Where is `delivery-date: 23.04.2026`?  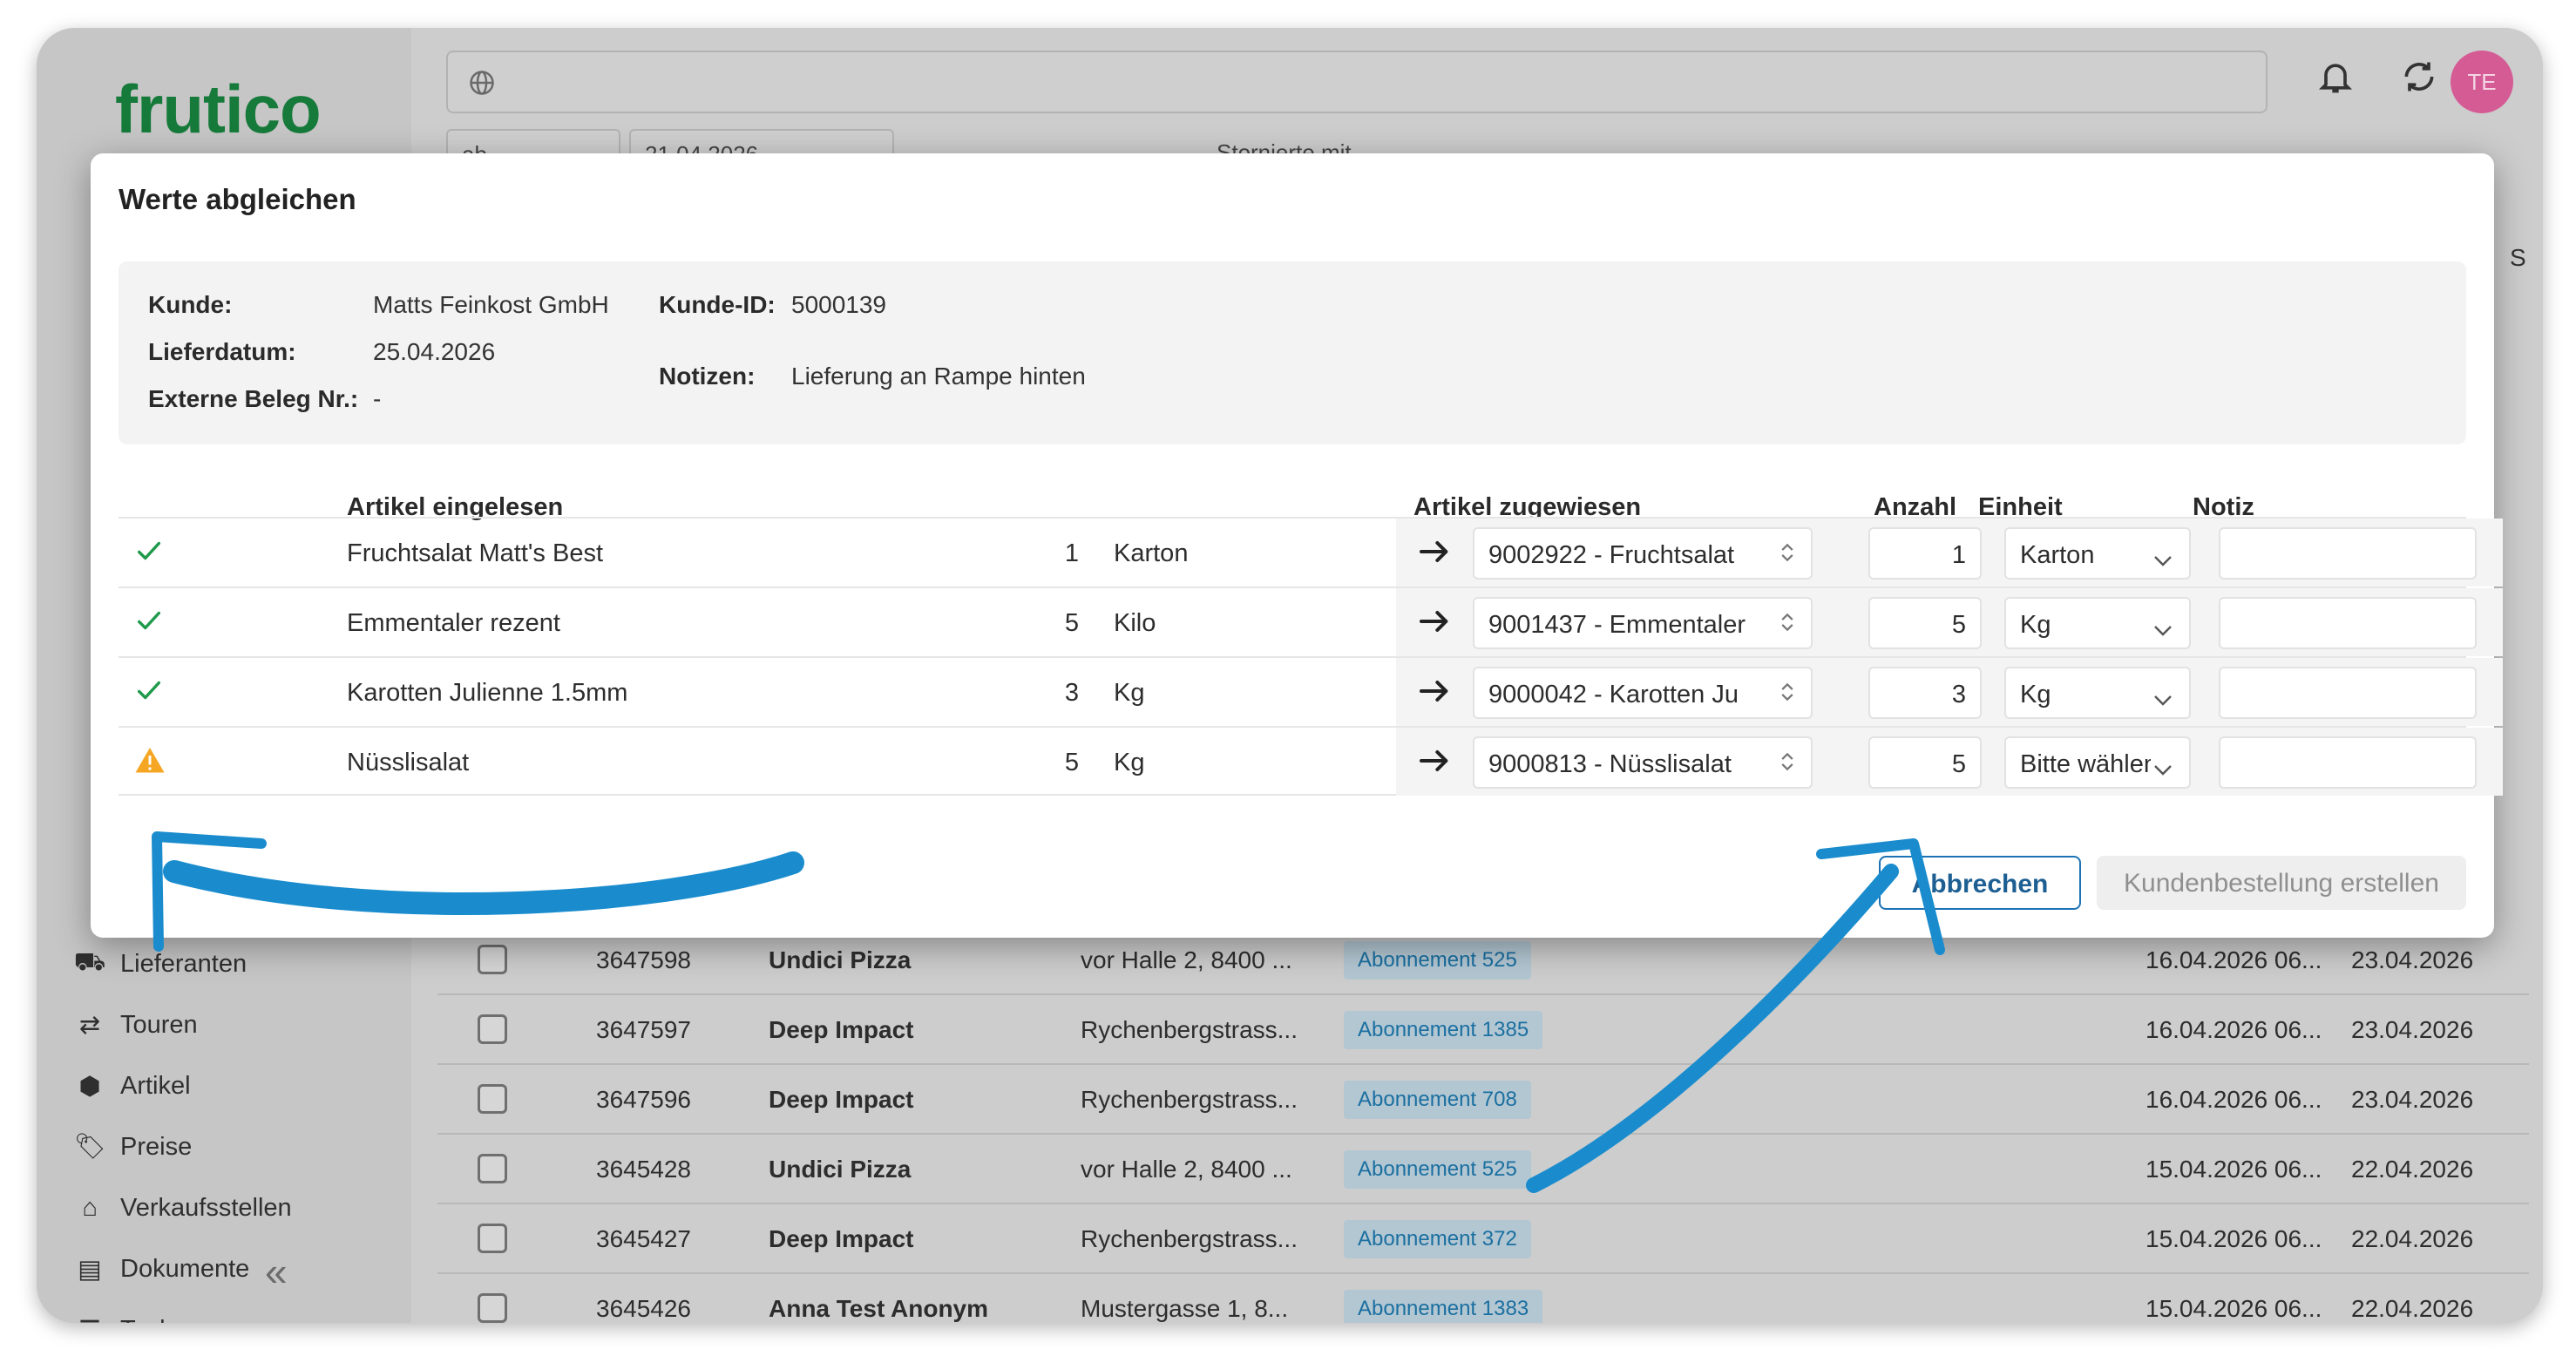 delivery-date: 23.04.2026 is located at coordinates (2413, 959).